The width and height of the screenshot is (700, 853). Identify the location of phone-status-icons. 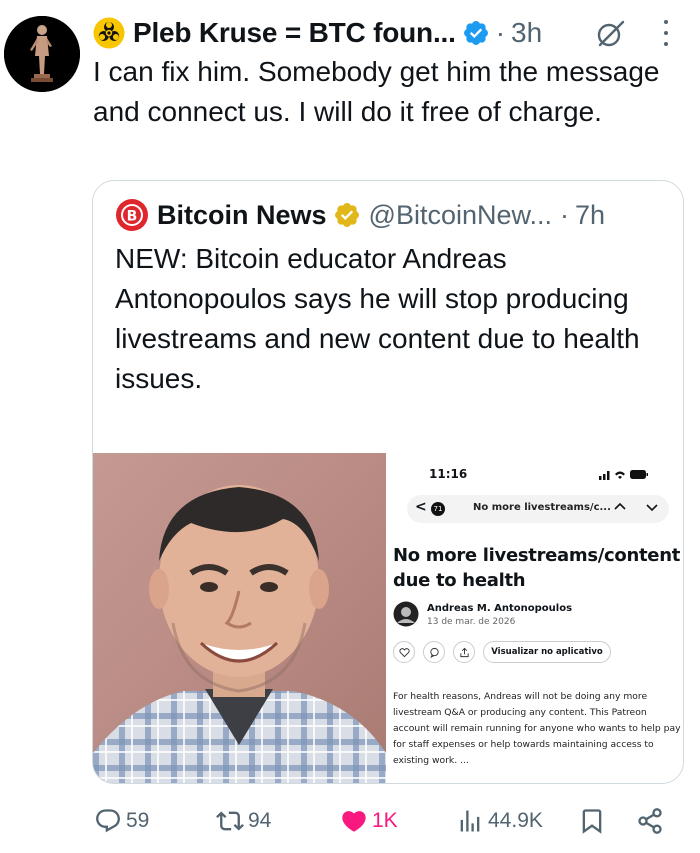
(623, 475).